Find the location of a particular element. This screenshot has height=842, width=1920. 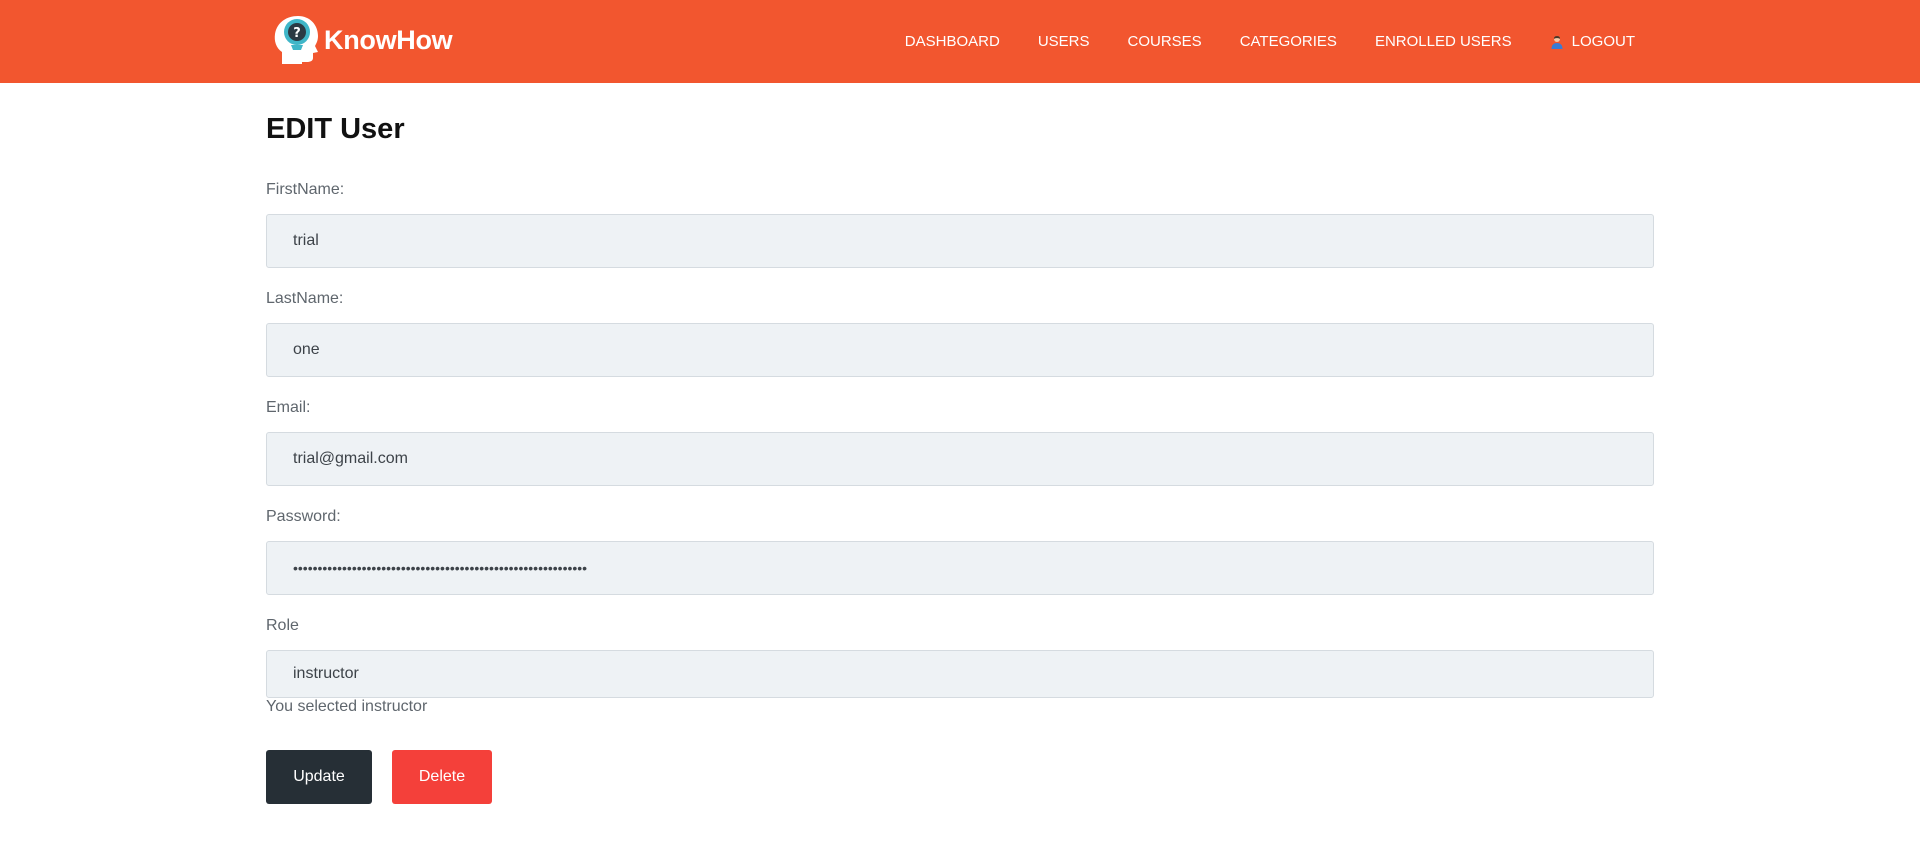

first-name-input is located at coordinates (960, 241).